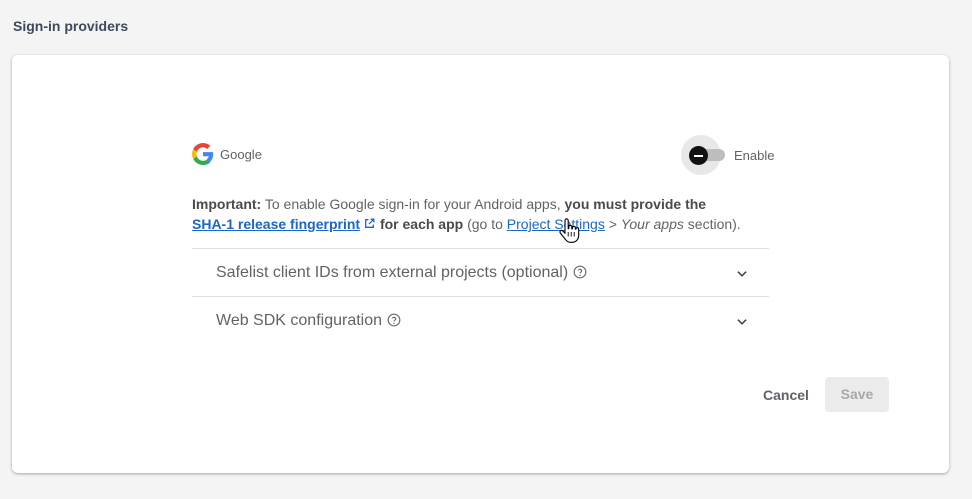 This screenshot has width=972, height=499. I want to click on section-title: Sign-in providers, so click(71, 26).